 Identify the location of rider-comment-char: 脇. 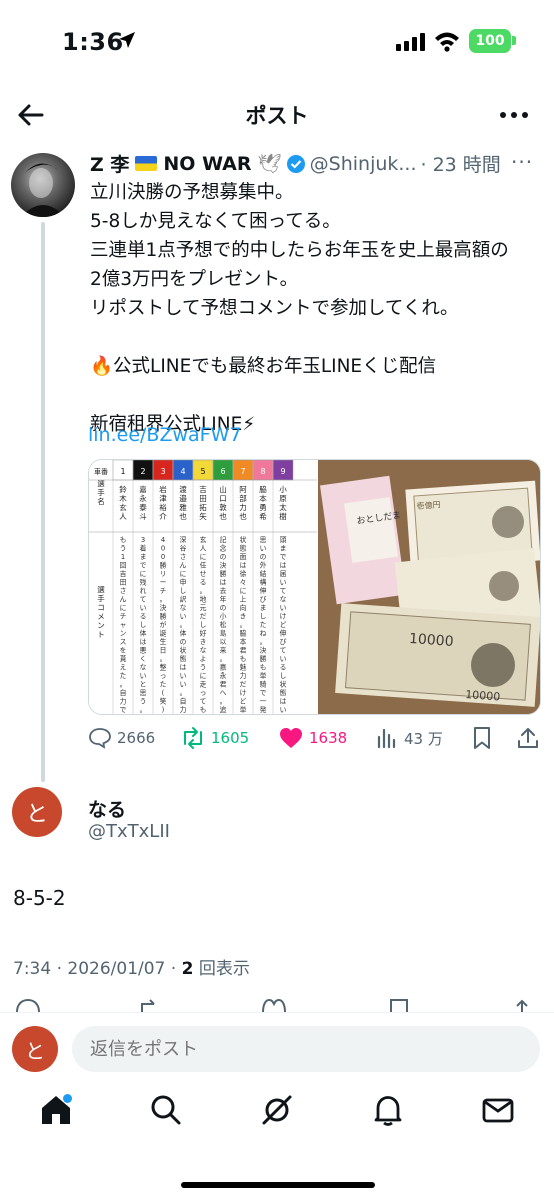
(243, 634).